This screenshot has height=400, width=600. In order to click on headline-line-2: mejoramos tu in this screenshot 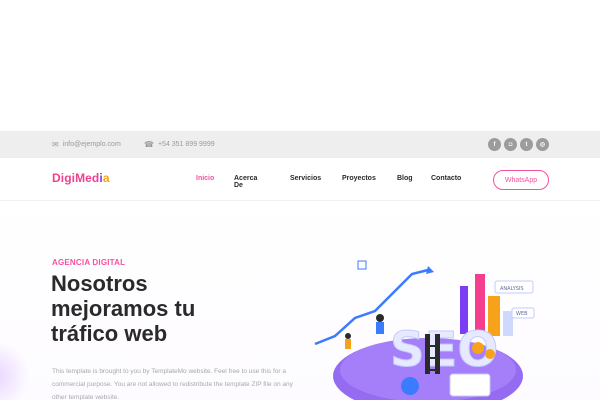, I will do `click(123, 308)`.